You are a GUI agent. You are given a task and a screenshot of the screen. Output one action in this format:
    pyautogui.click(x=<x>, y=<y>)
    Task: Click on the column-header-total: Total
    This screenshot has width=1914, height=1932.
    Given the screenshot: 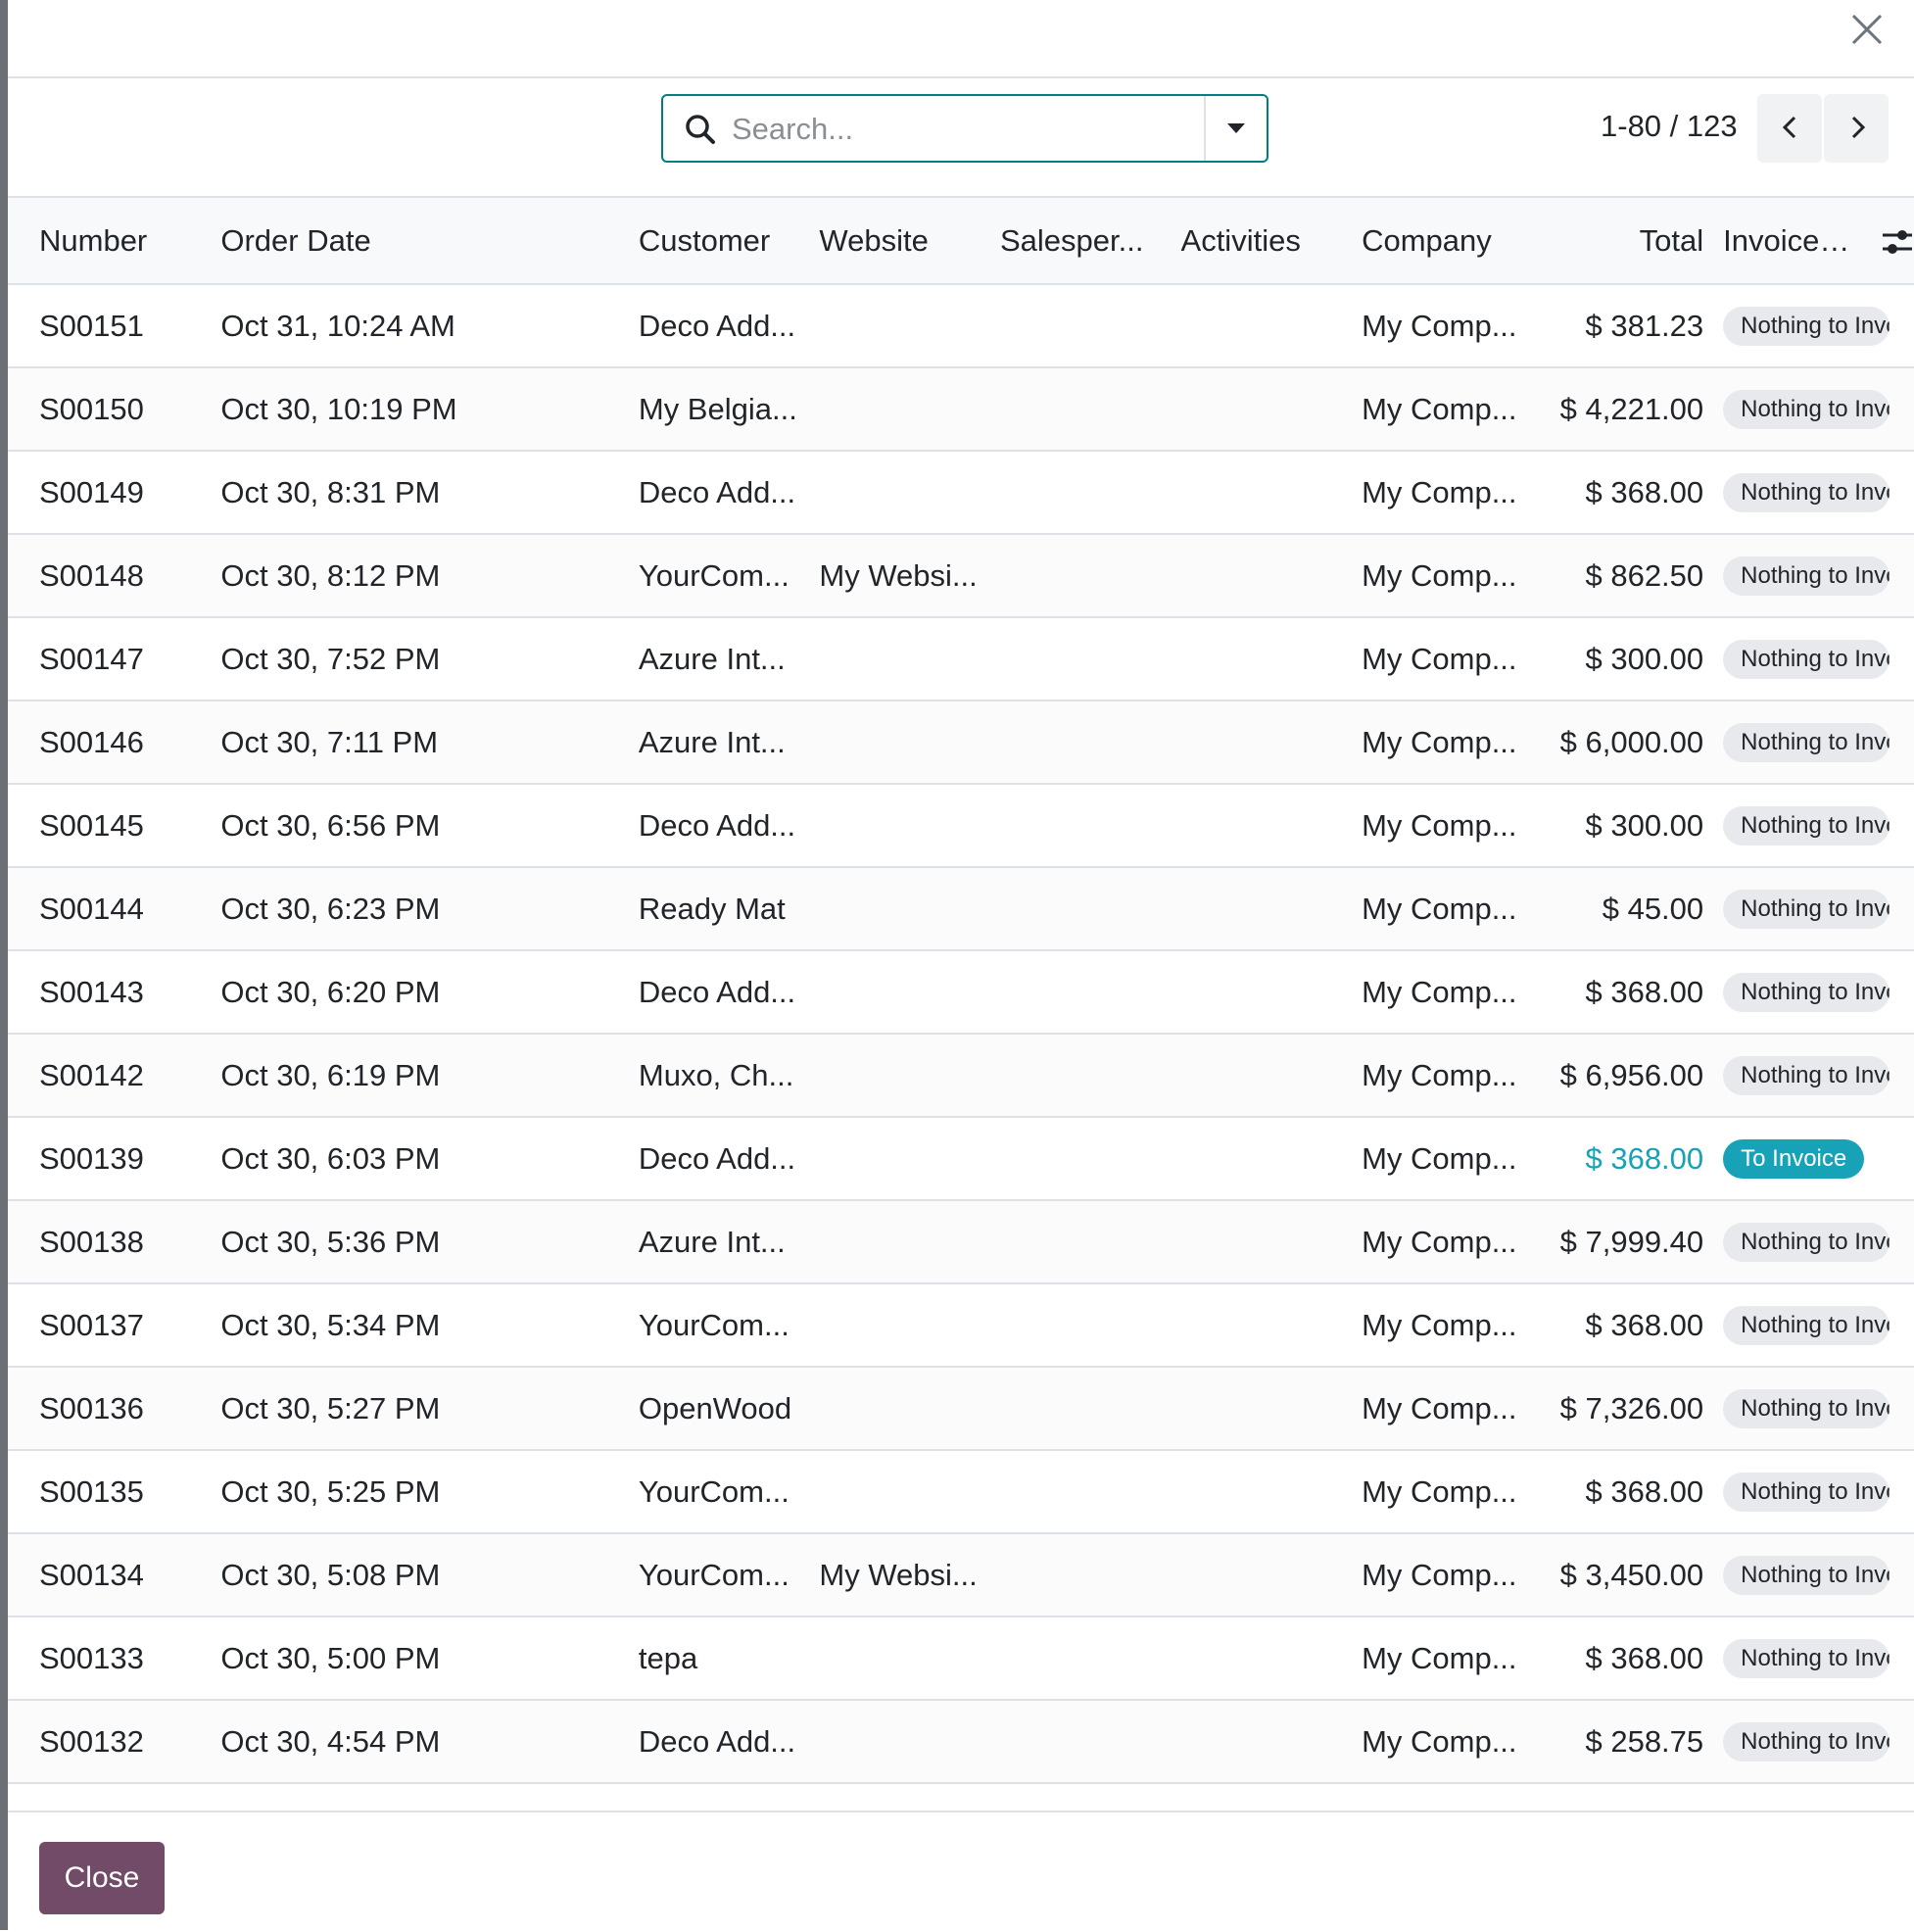 What is the action you would take?
    pyautogui.click(x=1628, y=241)
    